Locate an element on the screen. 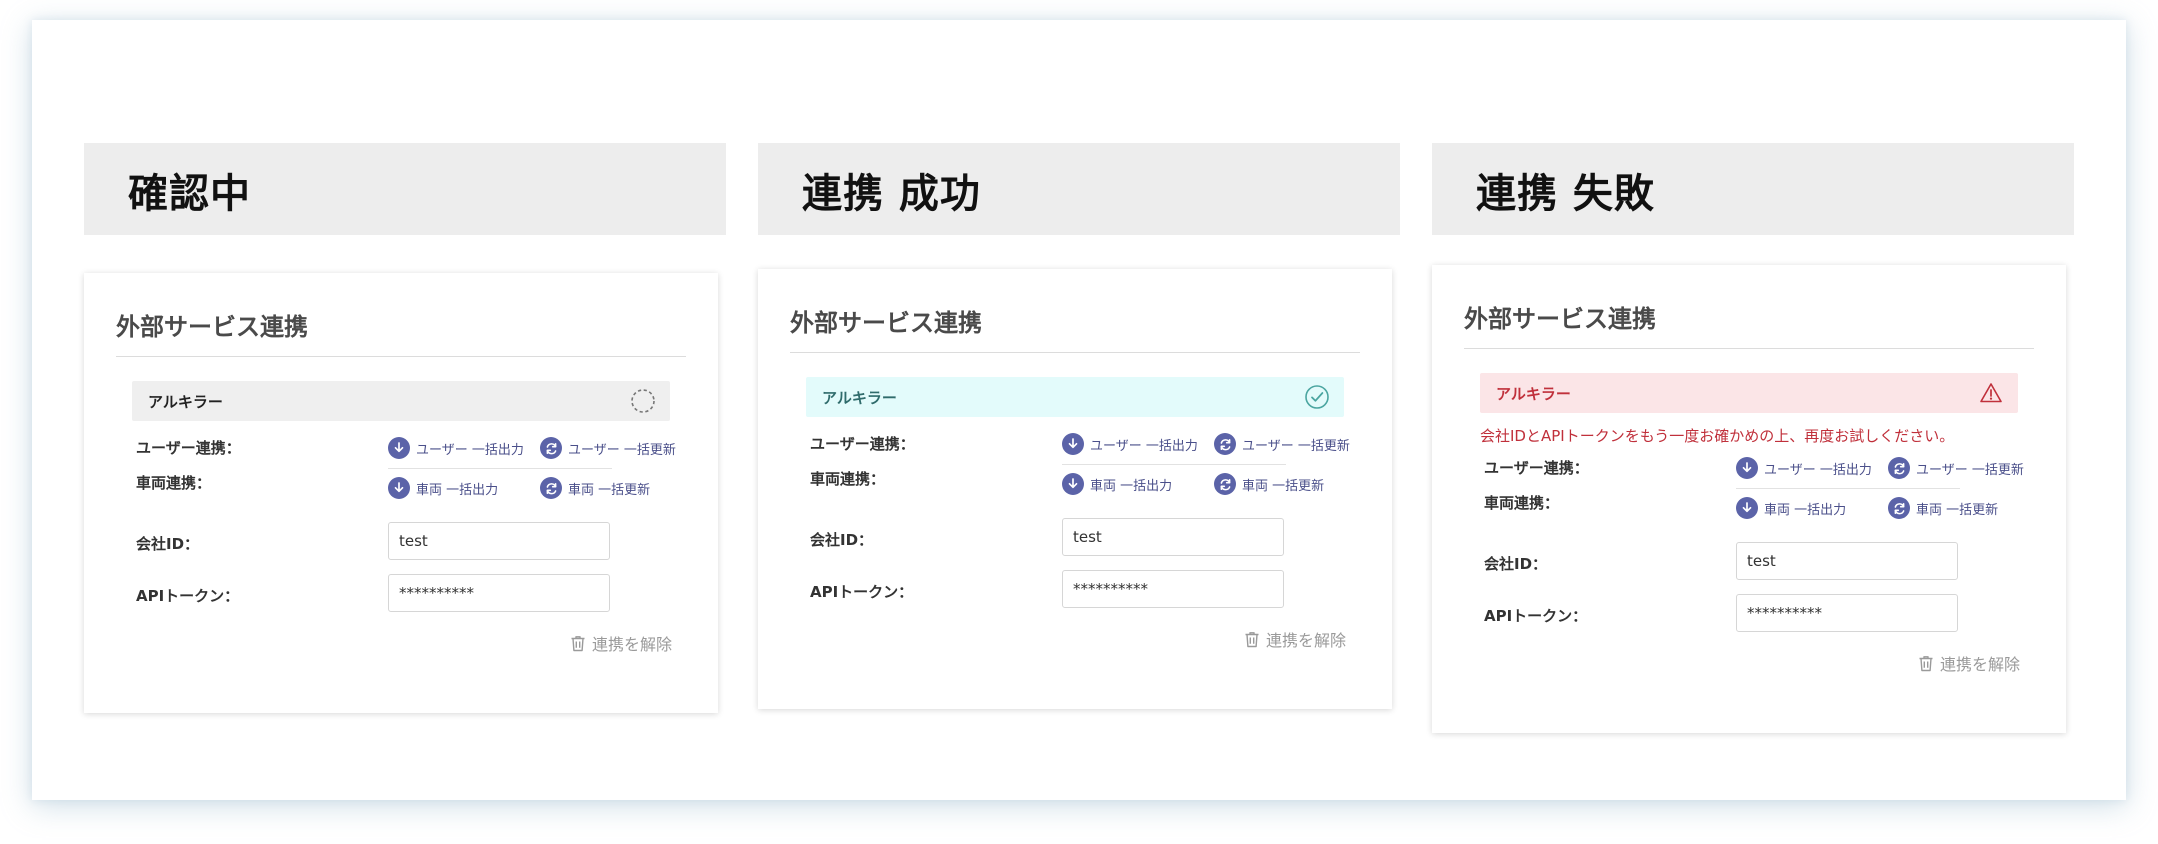 Image resolution: width=2158 pixels, height=844 pixels. check-circle-icon is located at coordinates (1317, 397).